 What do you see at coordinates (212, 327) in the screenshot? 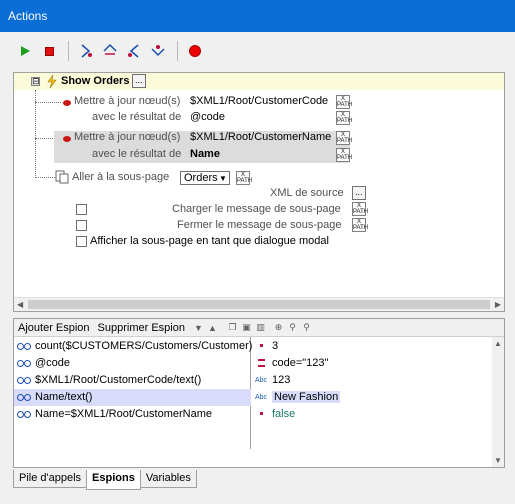
I see `move-up-icon: ▲` at bounding box center [212, 327].